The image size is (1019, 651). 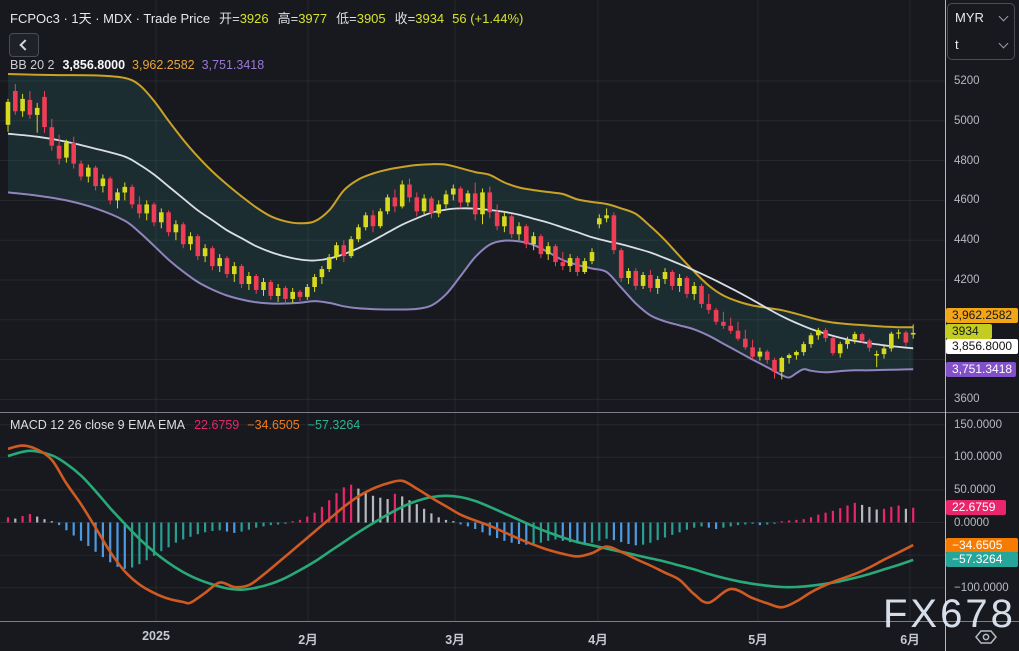 I want to click on price-badge: 3934, so click(x=969, y=331).